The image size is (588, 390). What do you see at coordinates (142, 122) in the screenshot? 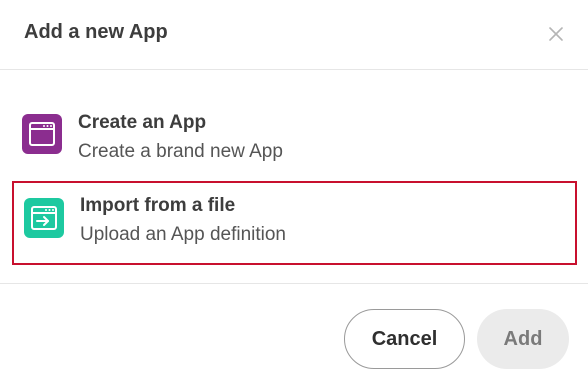
I see `option-title: Create an App` at bounding box center [142, 122].